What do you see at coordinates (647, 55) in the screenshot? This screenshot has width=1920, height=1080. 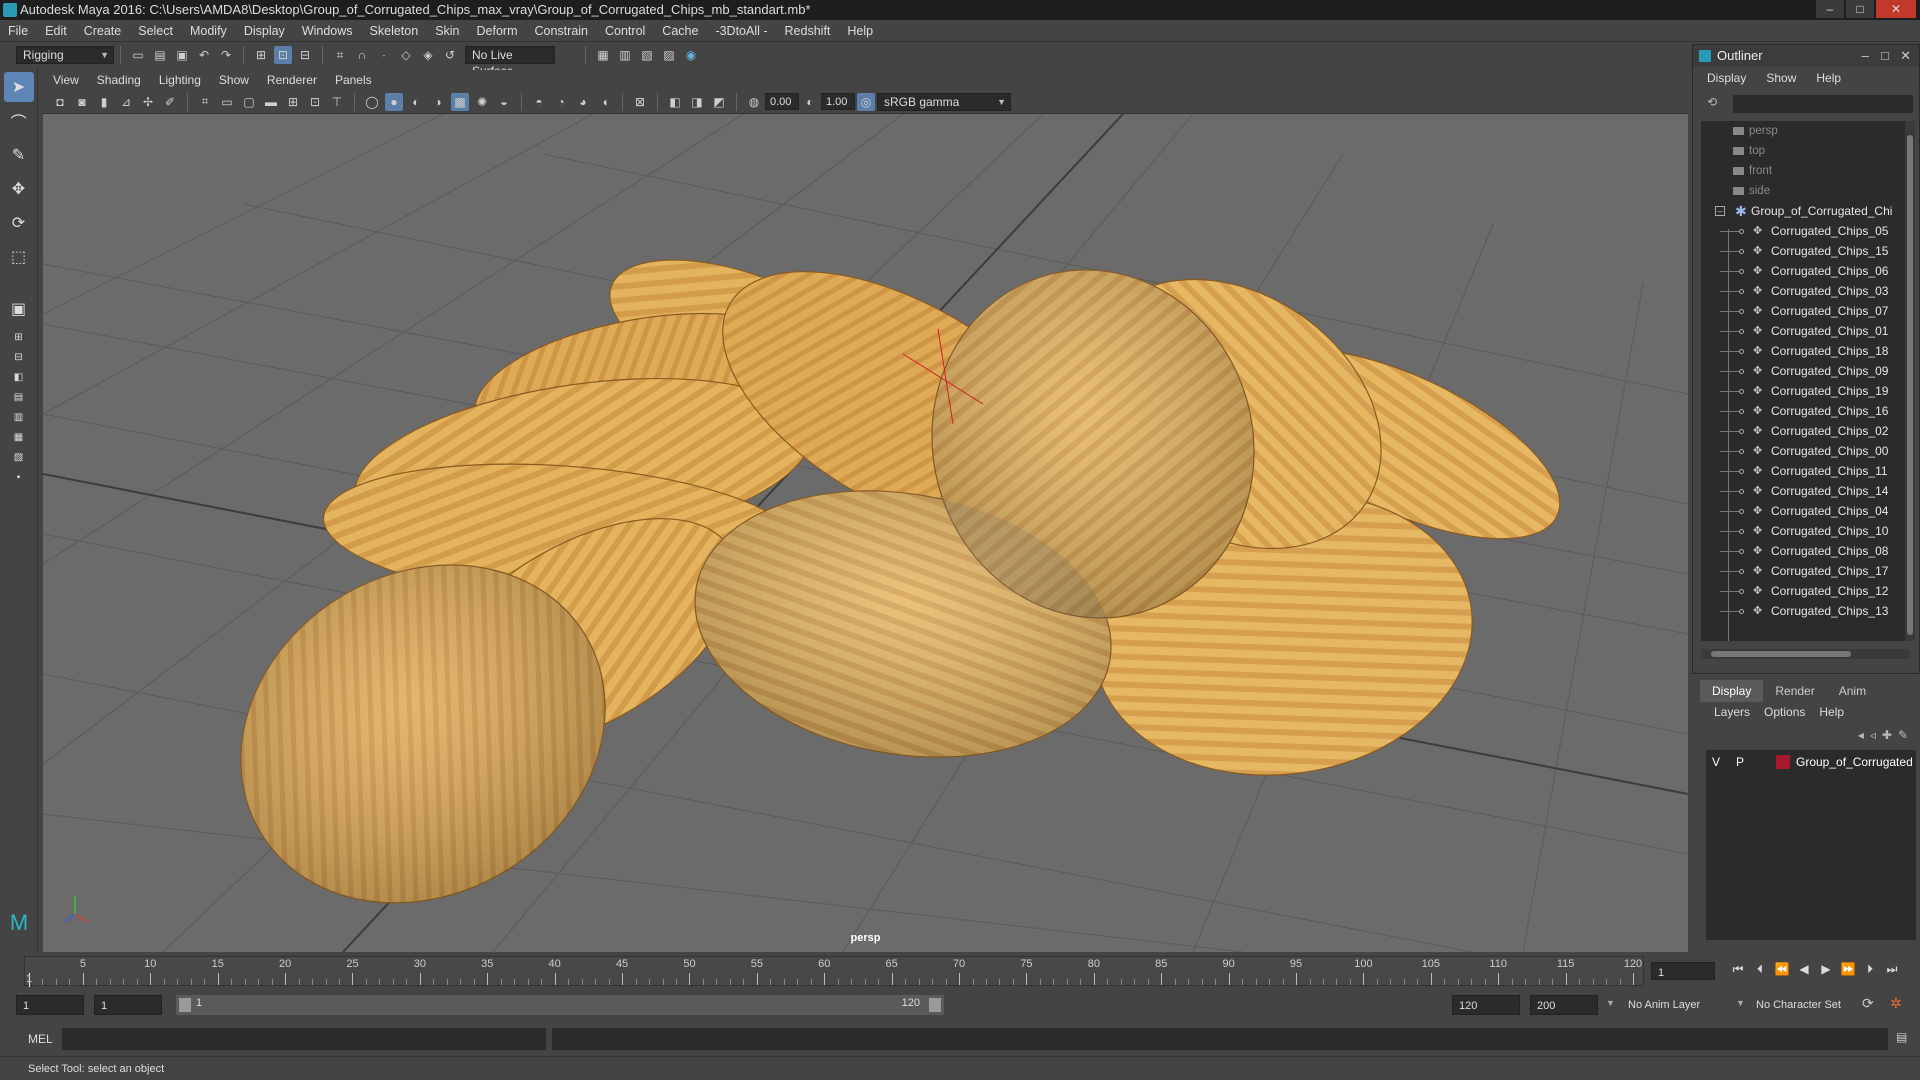 I see `ipr-render-icon: ▧` at bounding box center [647, 55].